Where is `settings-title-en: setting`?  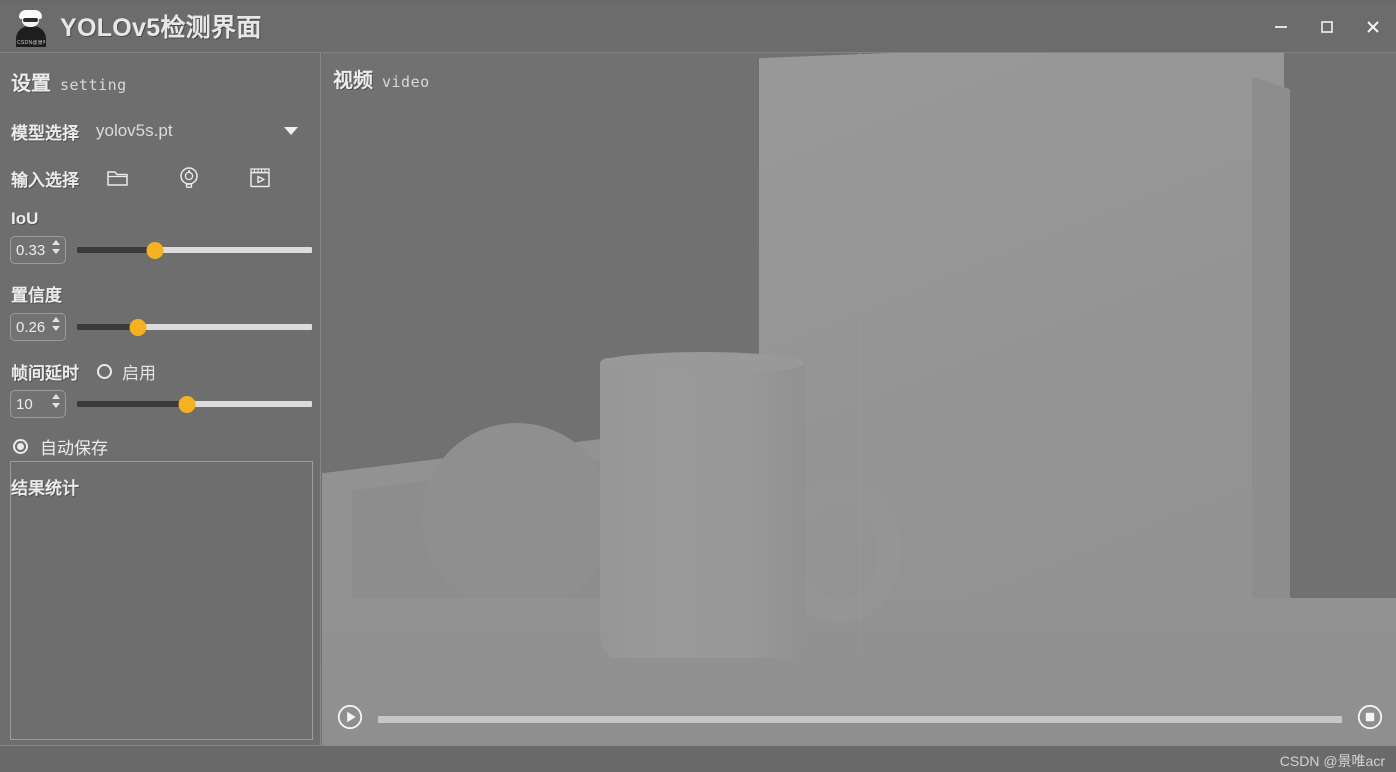
settings-title-en: setting is located at coordinates (93, 85).